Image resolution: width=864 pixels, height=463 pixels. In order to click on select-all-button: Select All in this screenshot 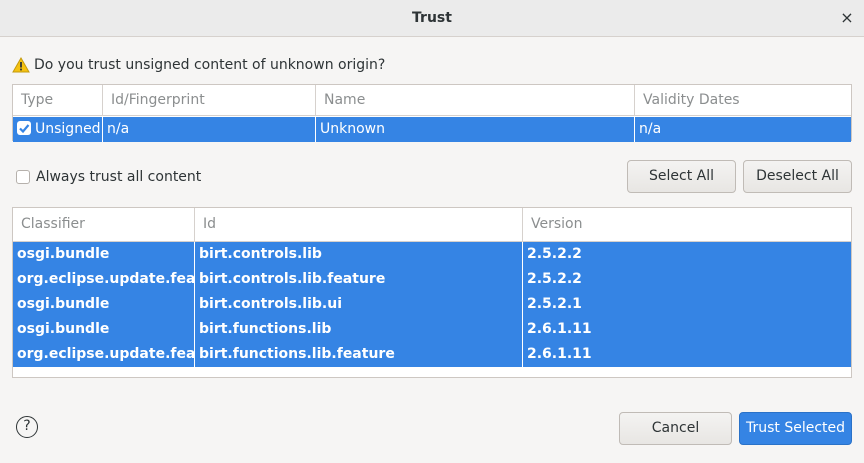, I will do `click(681, 176)`.